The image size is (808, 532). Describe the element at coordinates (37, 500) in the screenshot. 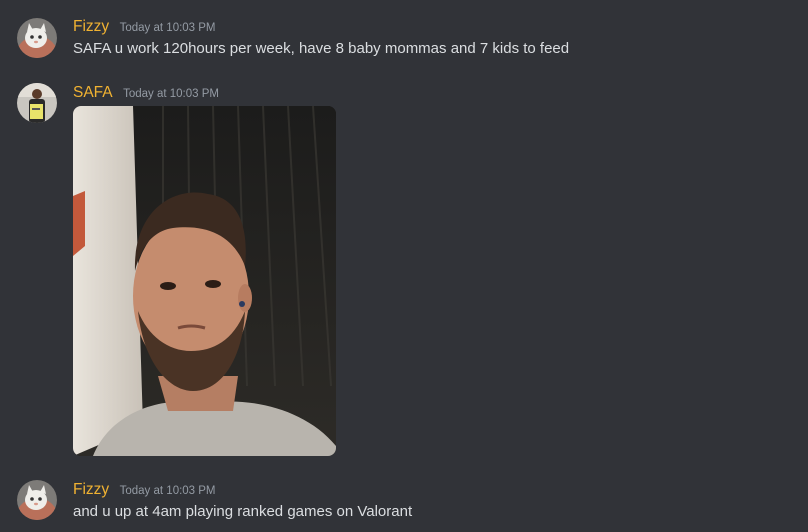

I see `cat-avatar-icon` at that location.